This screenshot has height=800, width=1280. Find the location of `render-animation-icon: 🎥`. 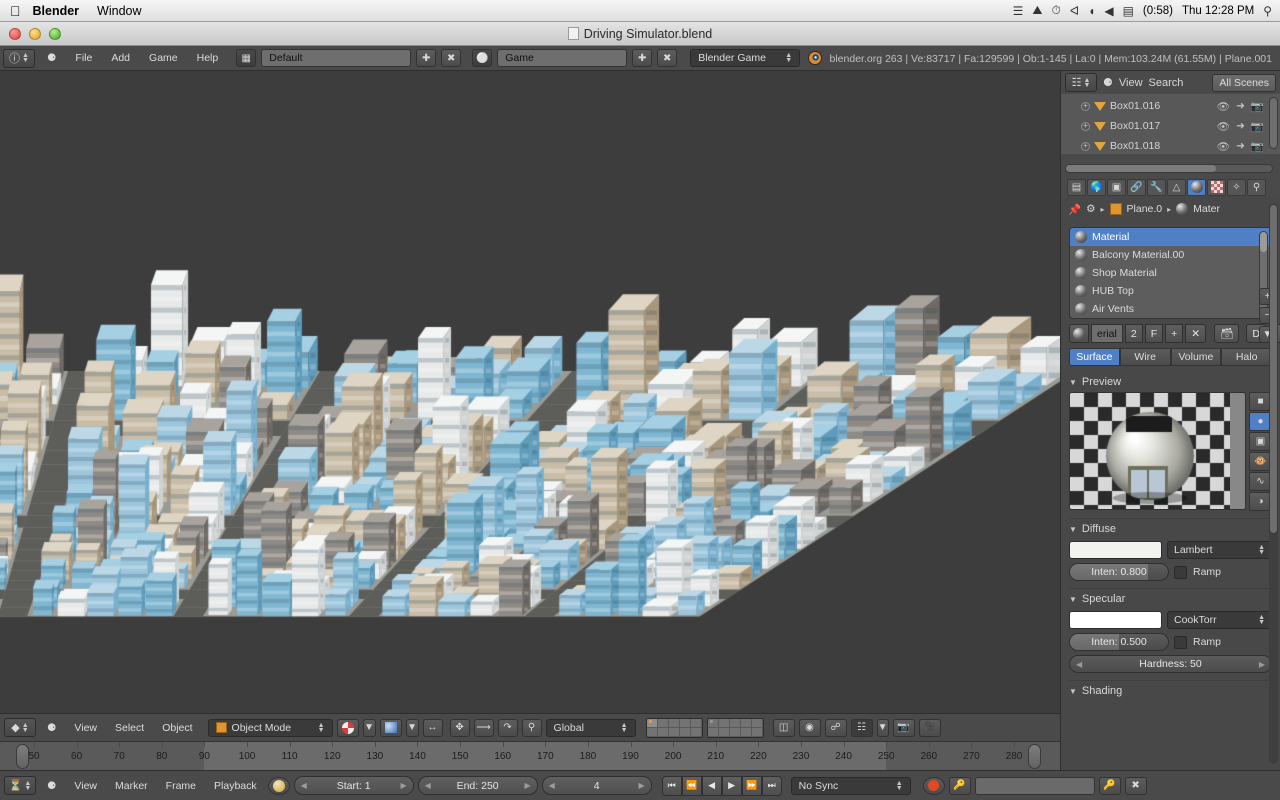

render-animation-icon: 🎥 is located at coordinates (929, 727).